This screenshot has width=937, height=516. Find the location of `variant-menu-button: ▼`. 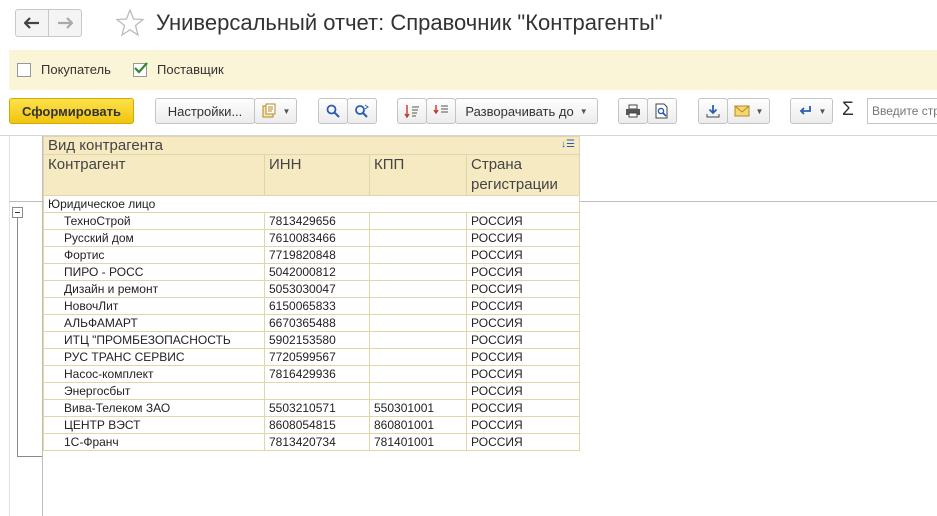

variant-menu-button: ▼ is located at coordinates (275, 111).